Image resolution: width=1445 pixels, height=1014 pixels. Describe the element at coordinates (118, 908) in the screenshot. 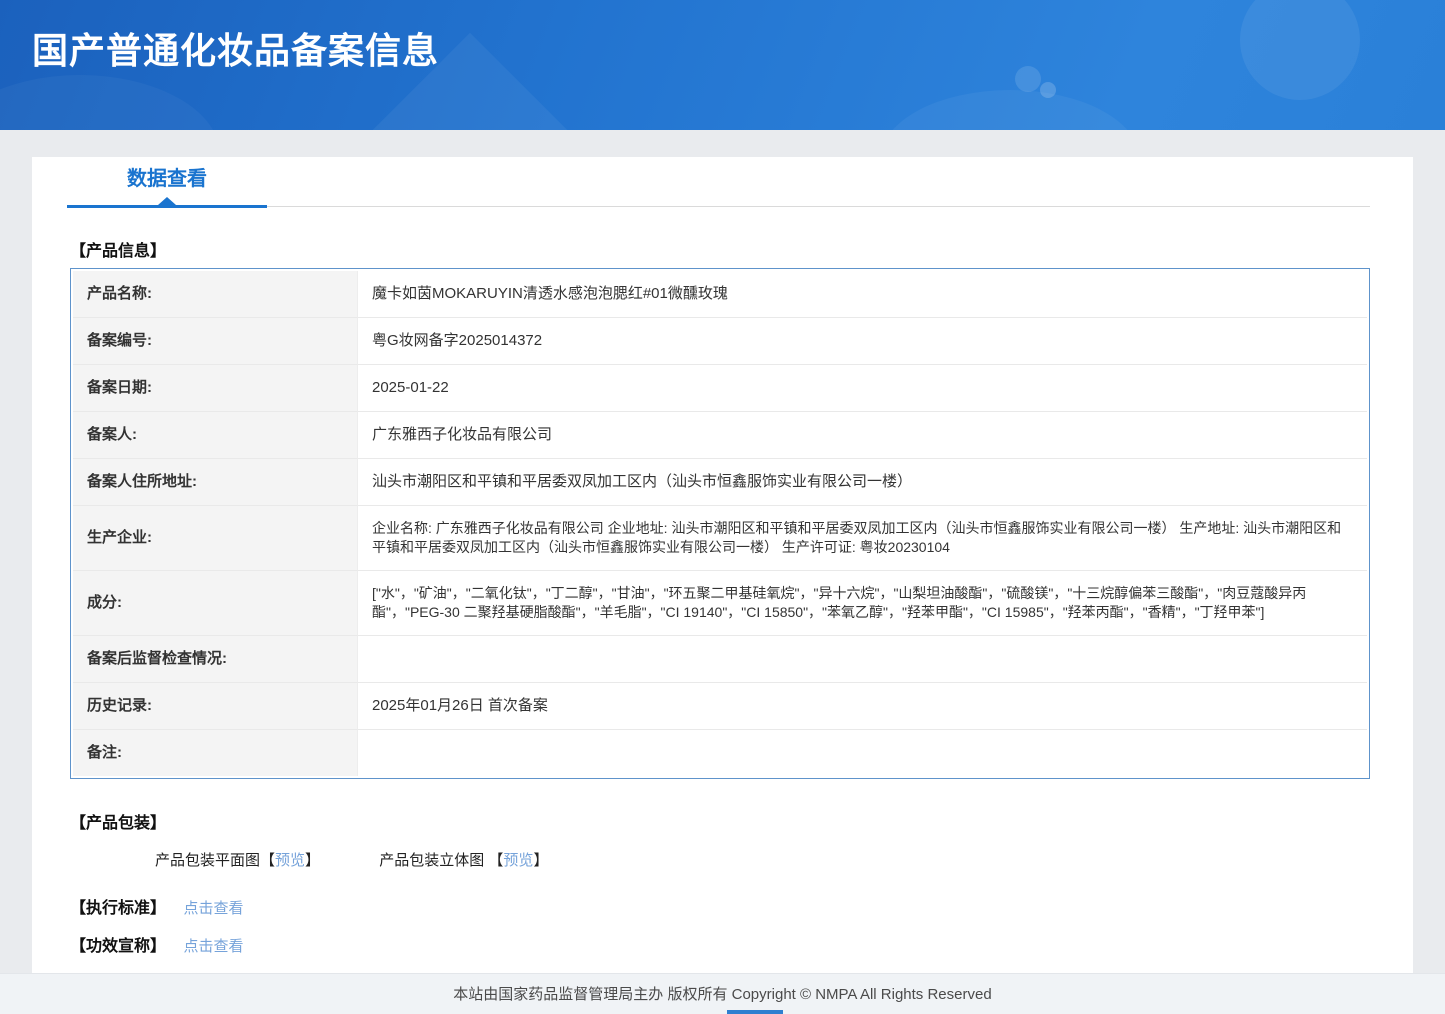

I see `executive-standard-title: 【执行标准】` at that location.